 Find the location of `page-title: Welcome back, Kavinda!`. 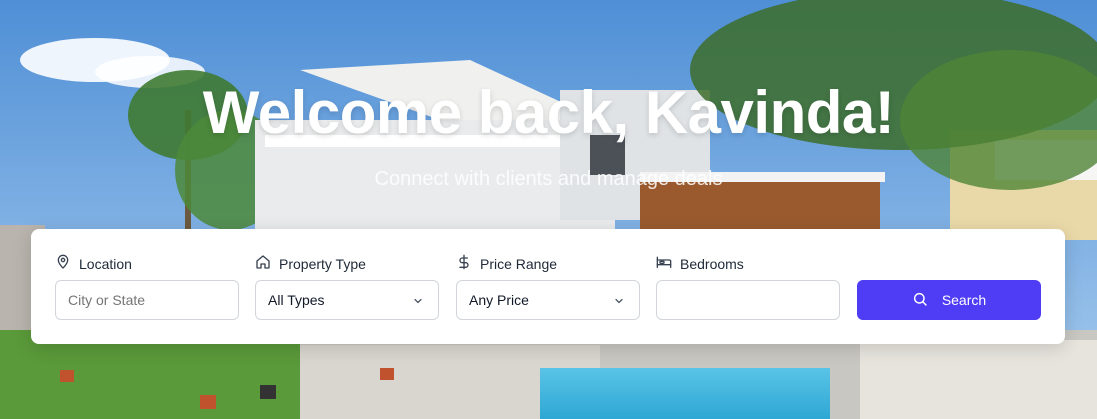

page-title: Welcome back, Kavinda! is located at coordinates (548, 112).